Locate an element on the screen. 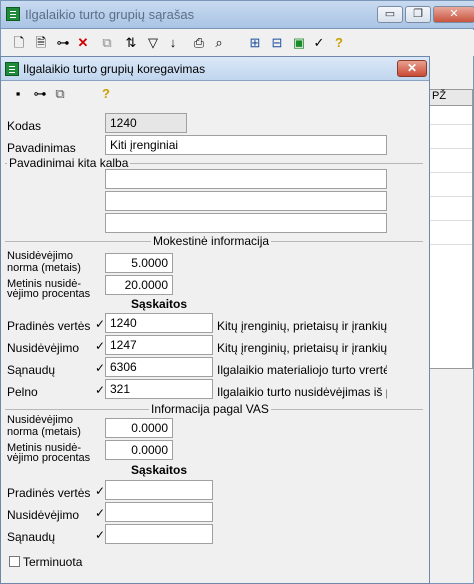 Image resolution: width=474 pixels, height=584 pixels. vas-norm-field: 0.0000 is located at coordinates (139, 428).